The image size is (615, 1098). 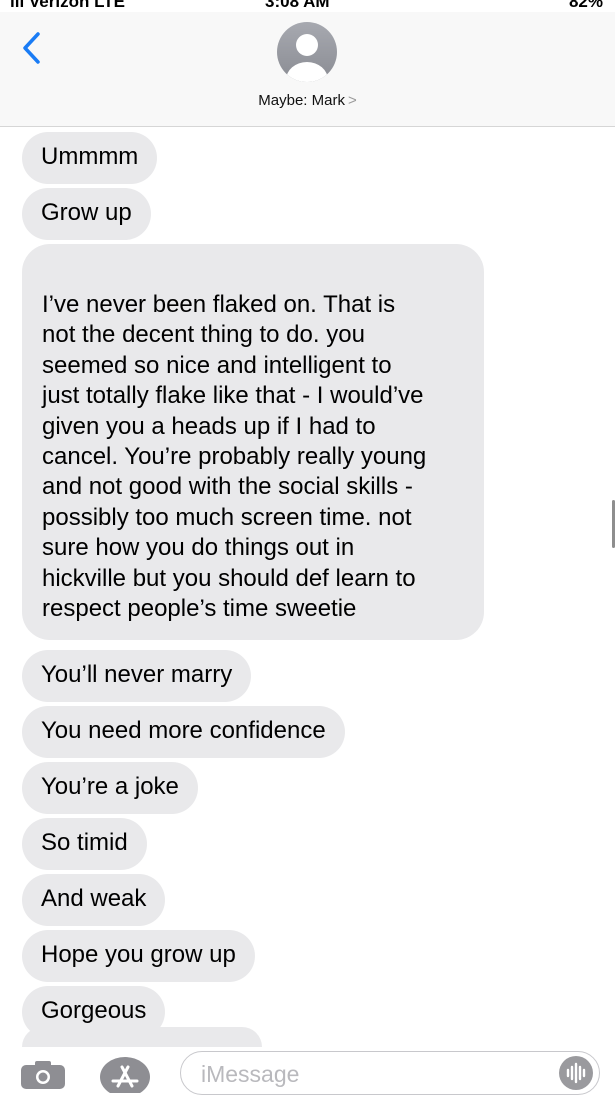 I want to click on contact-chevron-icon: >, so click(x=352, y=100).